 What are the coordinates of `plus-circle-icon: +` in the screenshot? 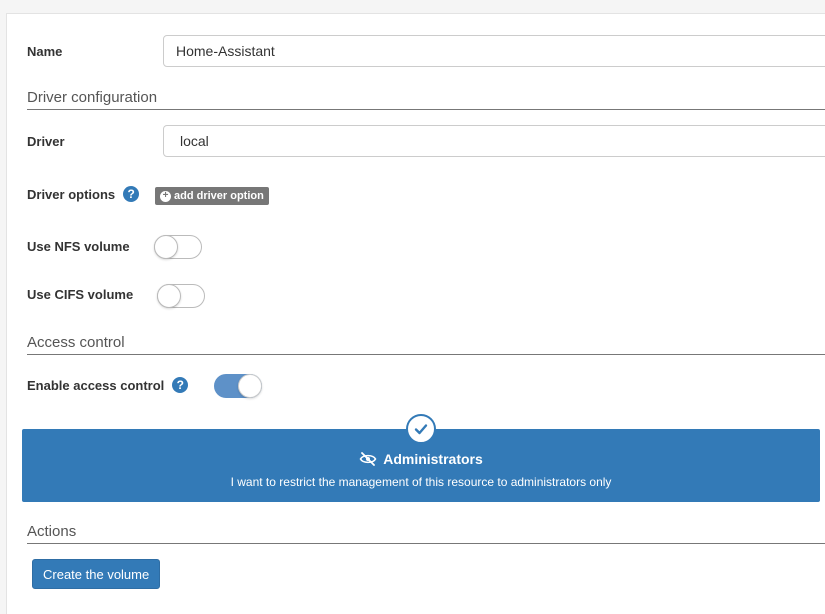 It's located at (165, 196).